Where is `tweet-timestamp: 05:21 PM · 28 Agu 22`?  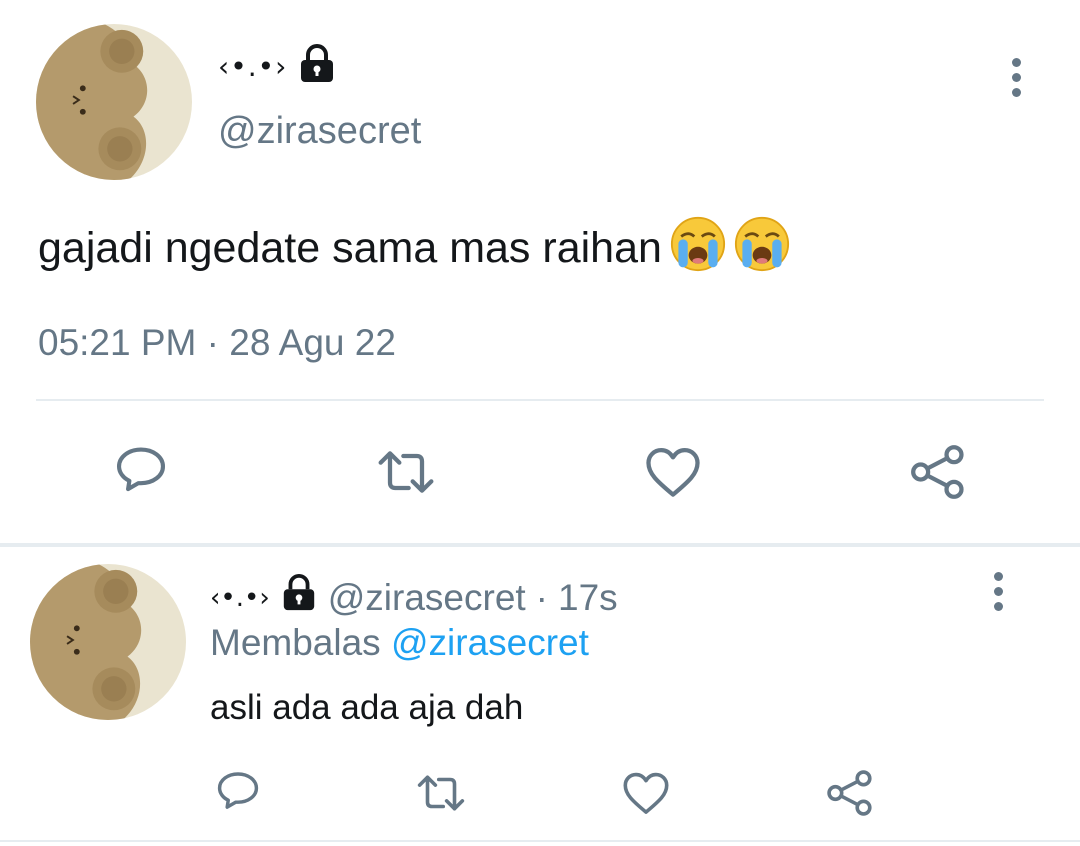
tweet-timestamp: 05:21 PM · 28 Agu 22 is located at coordinates (217, 343).